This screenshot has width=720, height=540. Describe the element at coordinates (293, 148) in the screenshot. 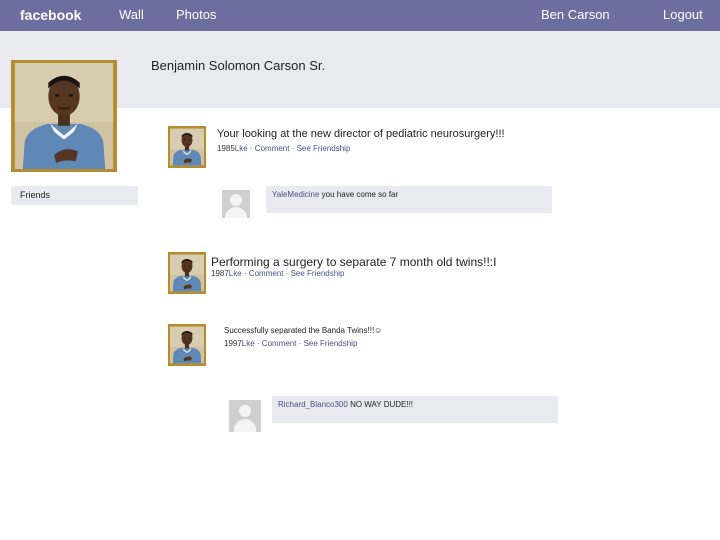

I see `post-1-actions: Lke · Comment · See Friendship` at that location.